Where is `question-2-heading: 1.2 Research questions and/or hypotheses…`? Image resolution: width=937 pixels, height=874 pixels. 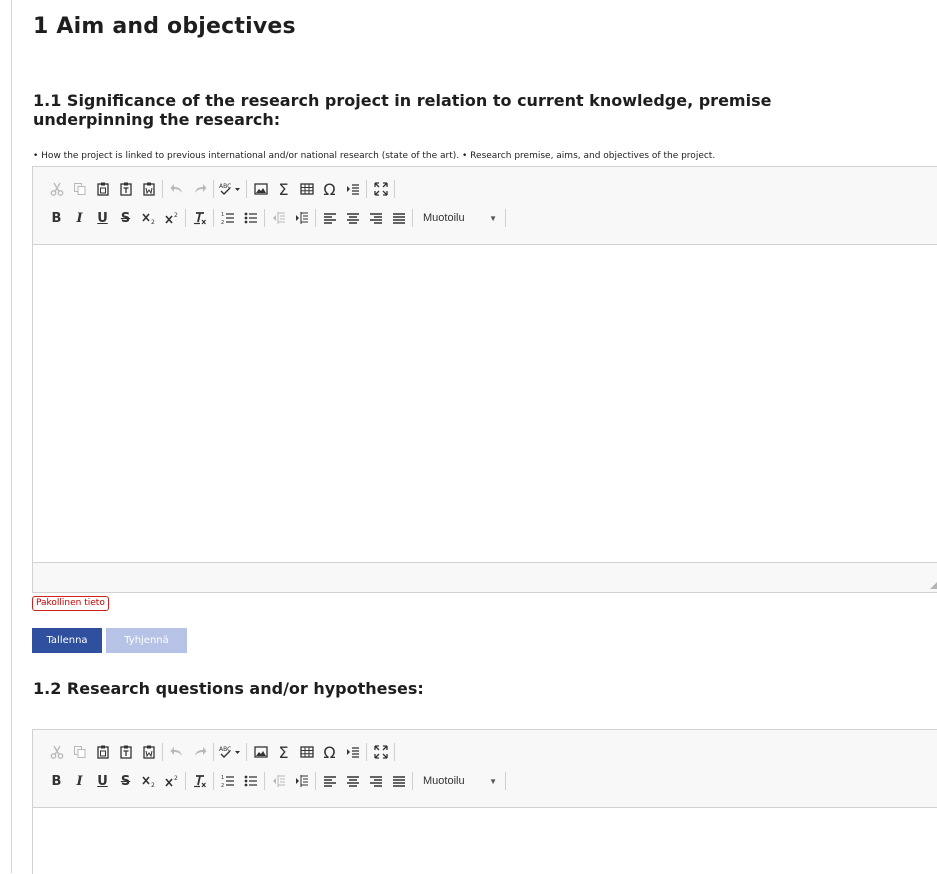
question-2-heading: 1.2 Research questions and/or hypotheses… is located at coordinates (228, 688).